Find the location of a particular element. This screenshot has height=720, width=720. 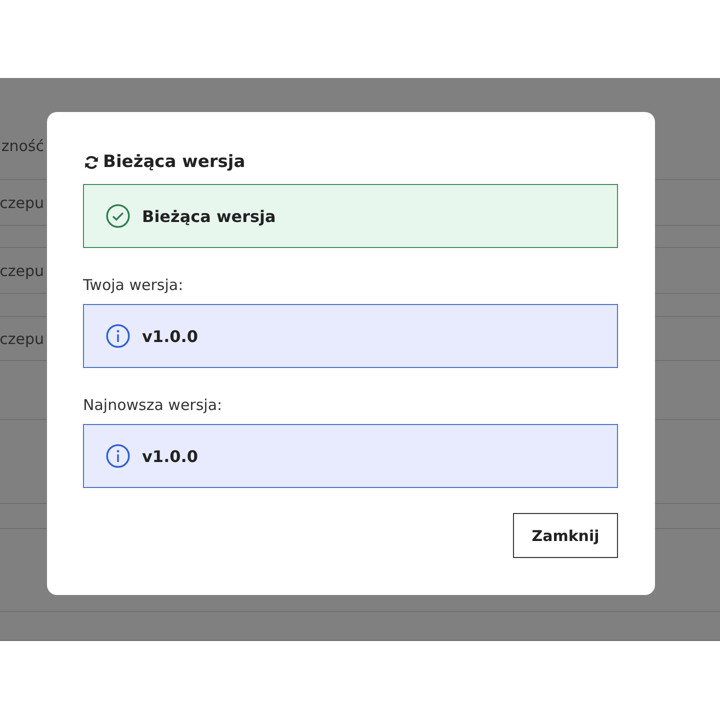

close-button: Zamknij is located at coordinates (565, 535).